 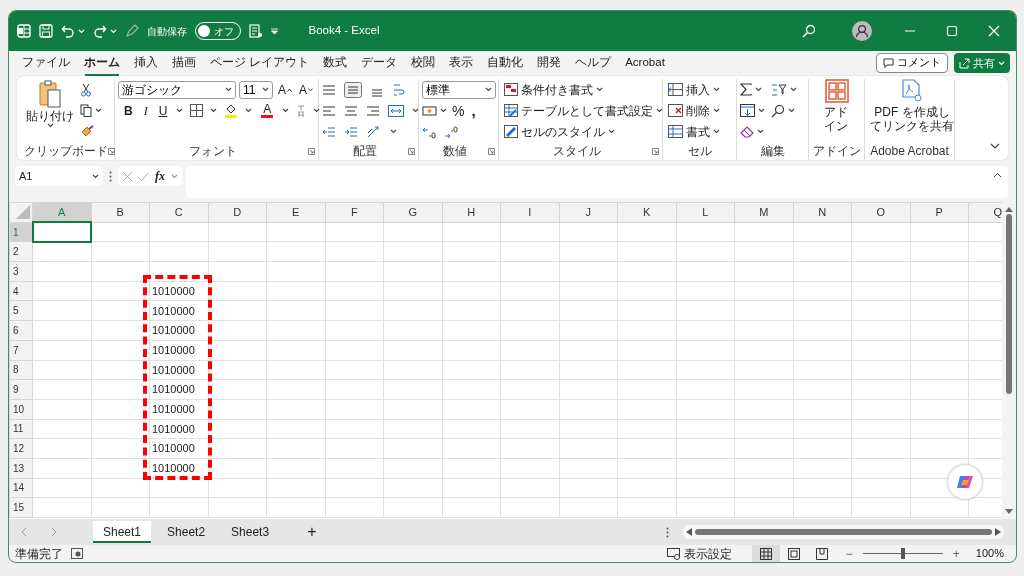 I want to click on fill-down-icon, so click(x=747, y=110).